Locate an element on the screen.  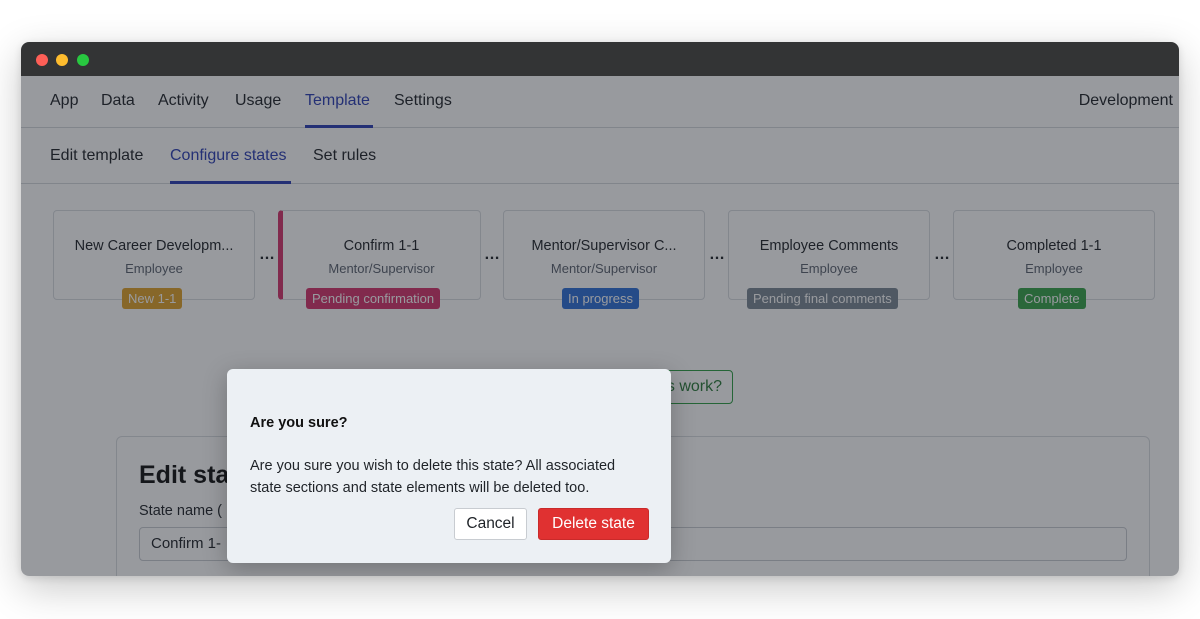
minimize-window-button is located at coordinates (62, 60).